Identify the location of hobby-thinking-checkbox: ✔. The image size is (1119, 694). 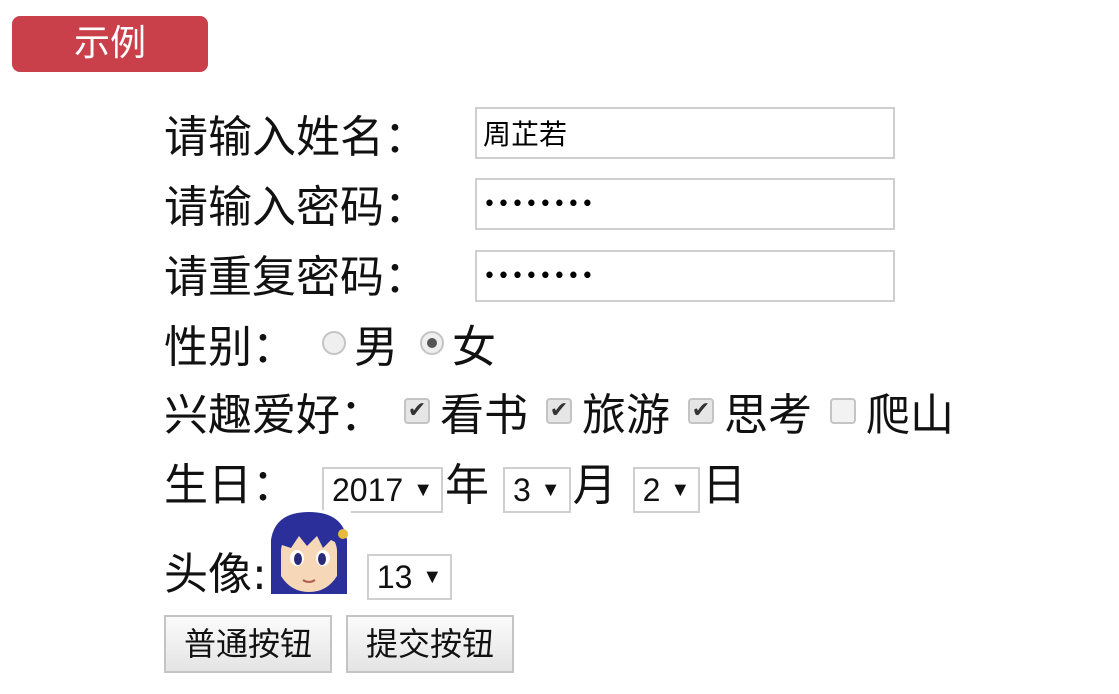
(701, 411).